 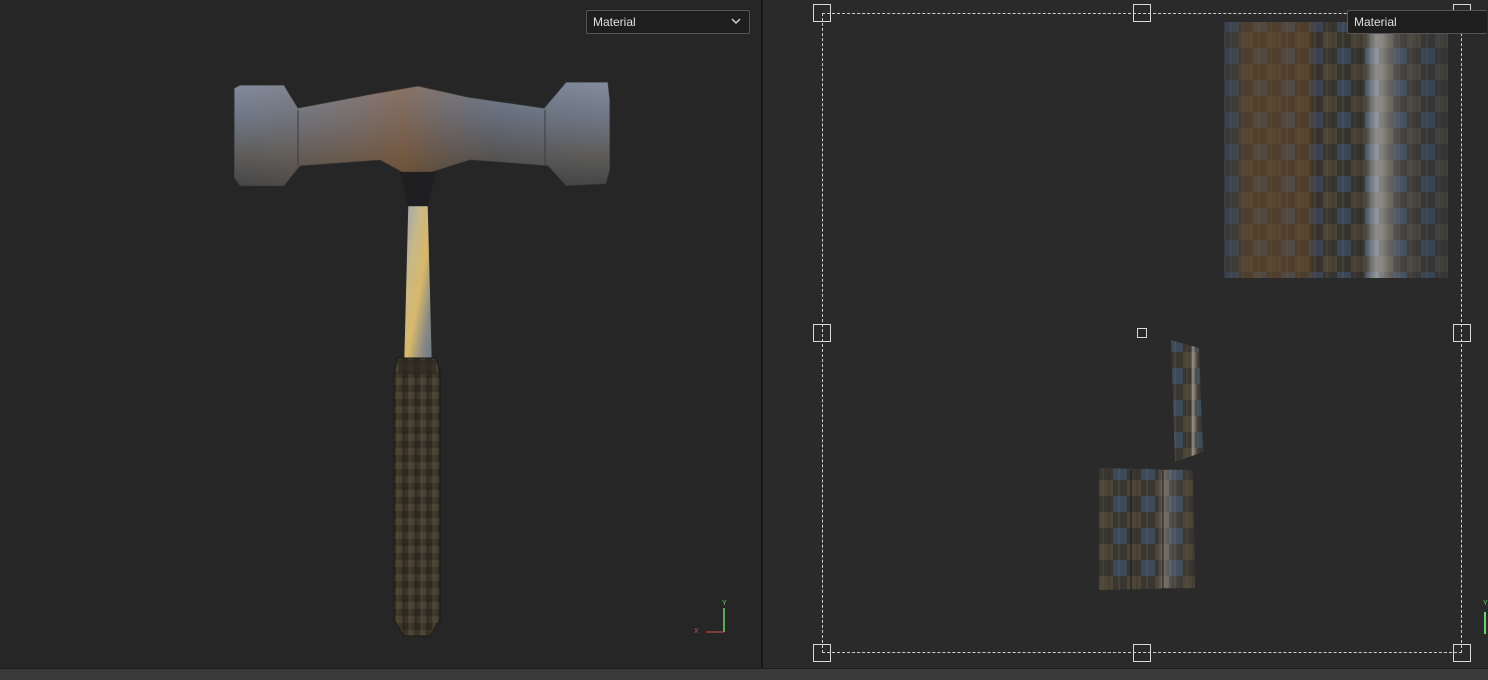 I want to click on axis-gizmo: Y X, so click(x=712, y=618).